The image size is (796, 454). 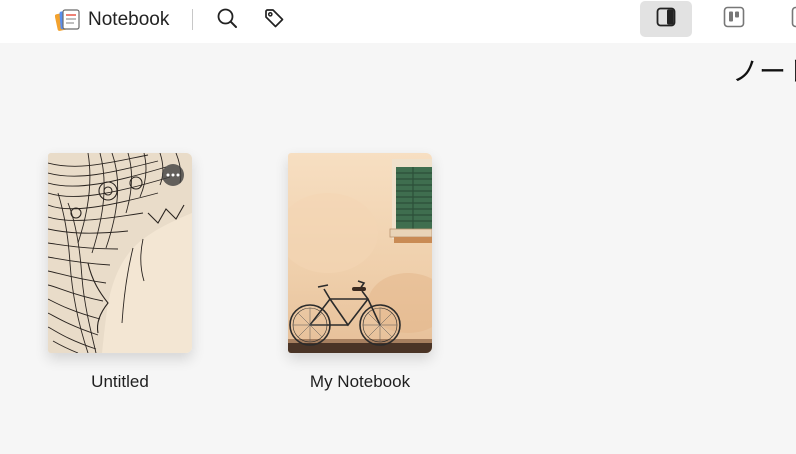 I want to click on more-icon, so click(x=173, y=175).